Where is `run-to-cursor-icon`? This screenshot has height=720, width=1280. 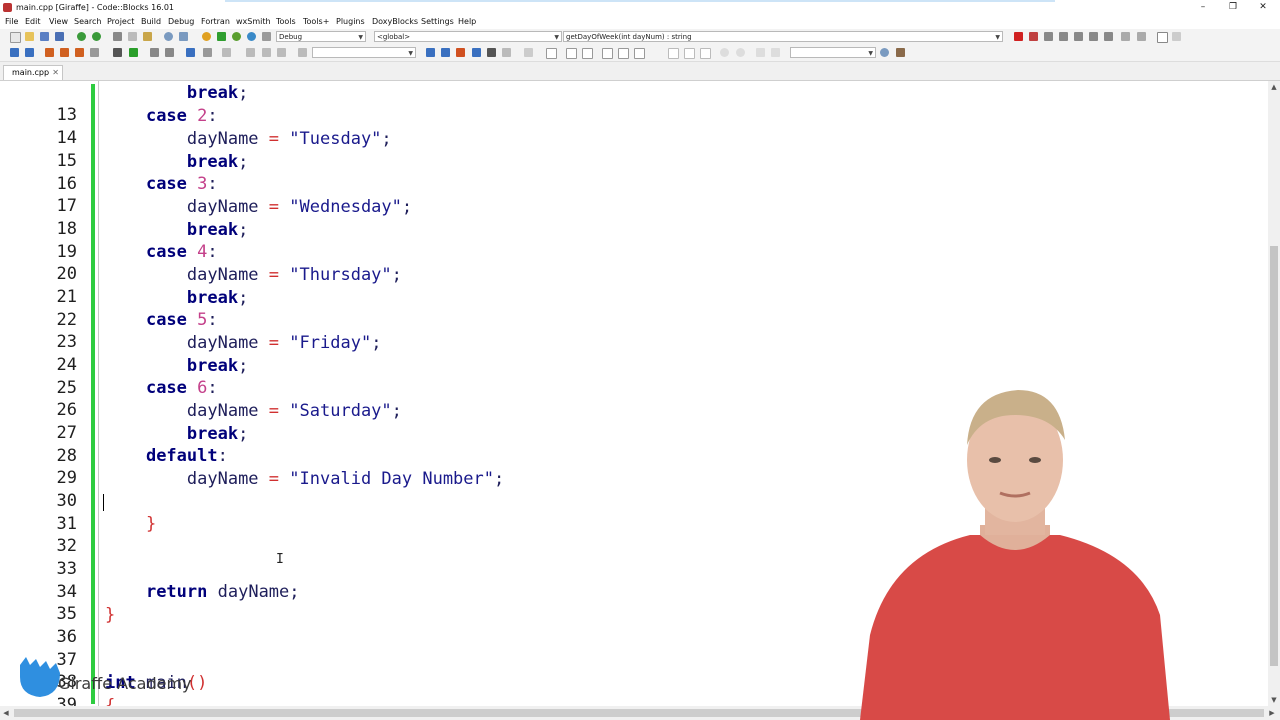
run-to-cursor-icon is located at coordinates (1033, 36).